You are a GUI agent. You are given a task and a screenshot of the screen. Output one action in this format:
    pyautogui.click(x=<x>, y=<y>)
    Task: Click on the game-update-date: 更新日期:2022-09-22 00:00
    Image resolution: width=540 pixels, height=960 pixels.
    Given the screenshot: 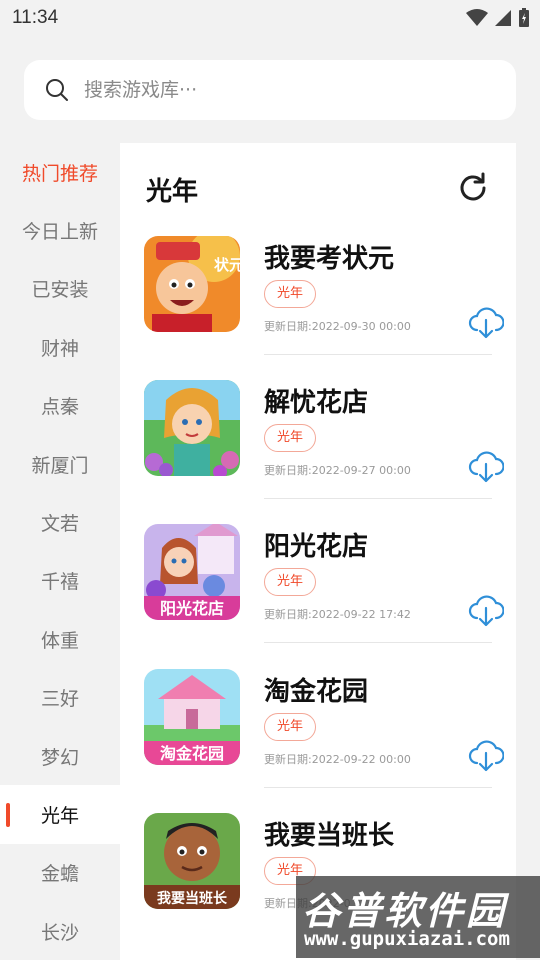 What is the action you would take?
    pyautogui.click(x=337, y=759)
    